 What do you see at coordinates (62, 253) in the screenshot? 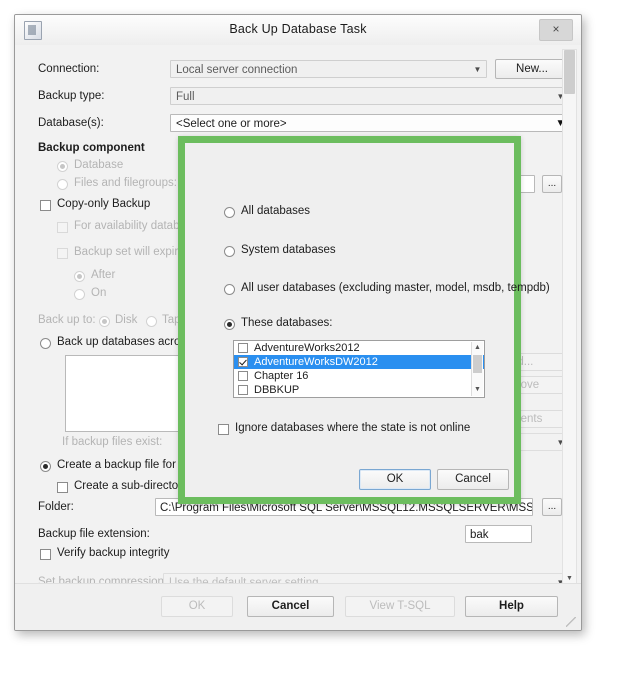
I see `checkbox-backup-set-expire` at bounding box center [62, 253].